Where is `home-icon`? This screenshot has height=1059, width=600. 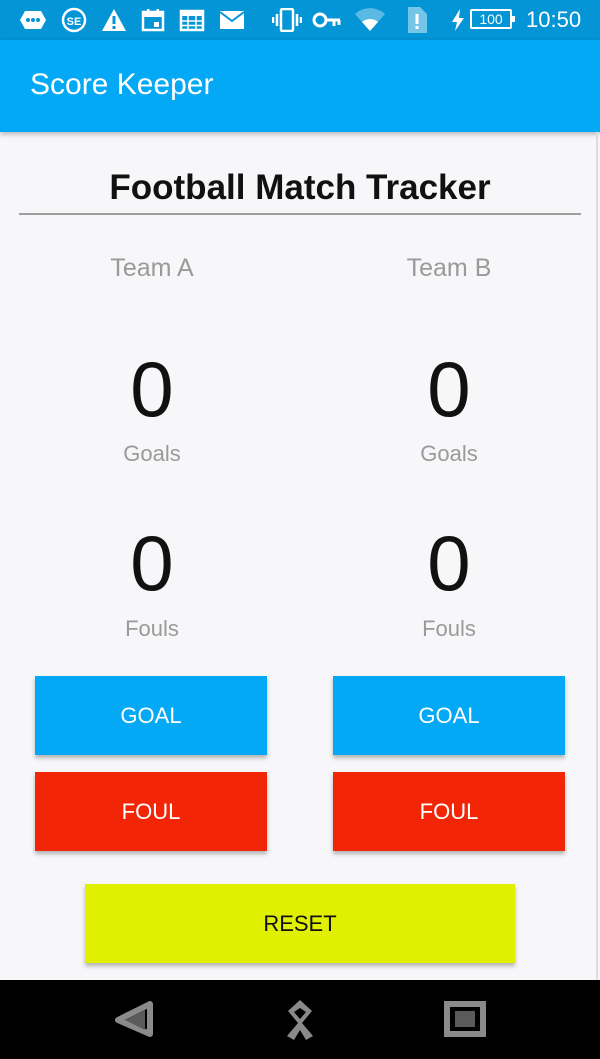
home-icon is located at coordinates (300, 1020).